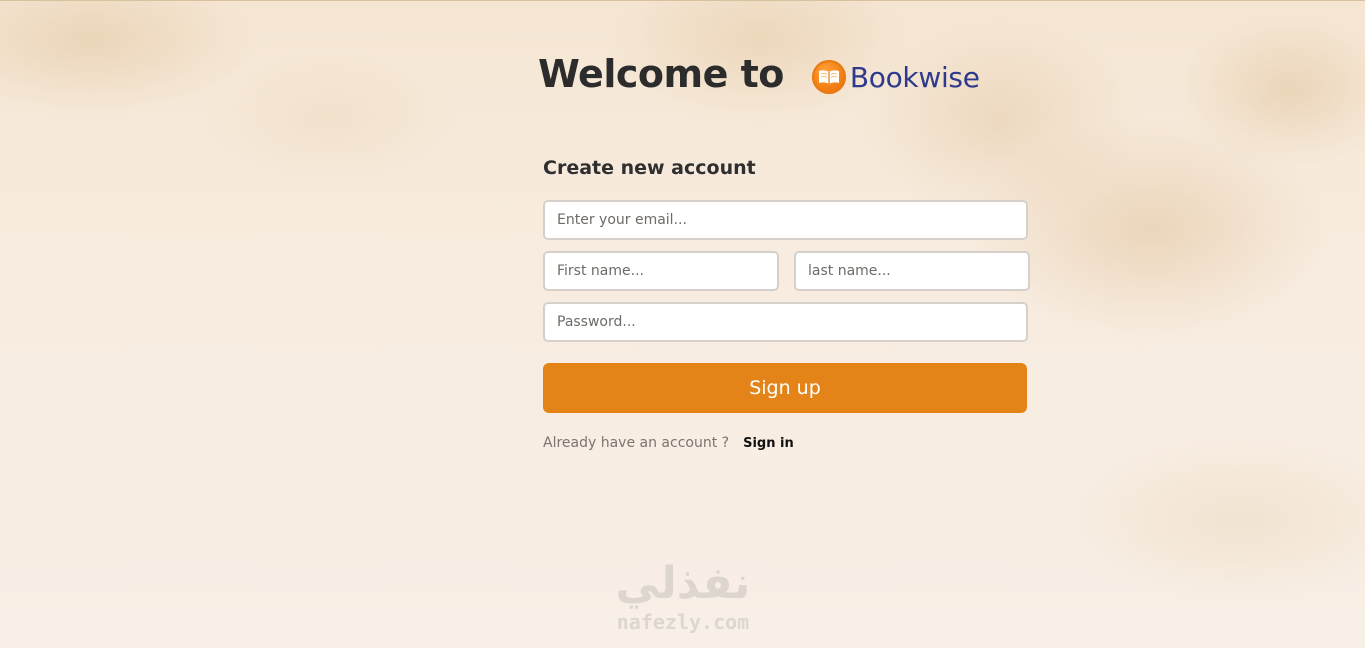  I want to click on sign-up-button: Sign up, so click(785, 388).